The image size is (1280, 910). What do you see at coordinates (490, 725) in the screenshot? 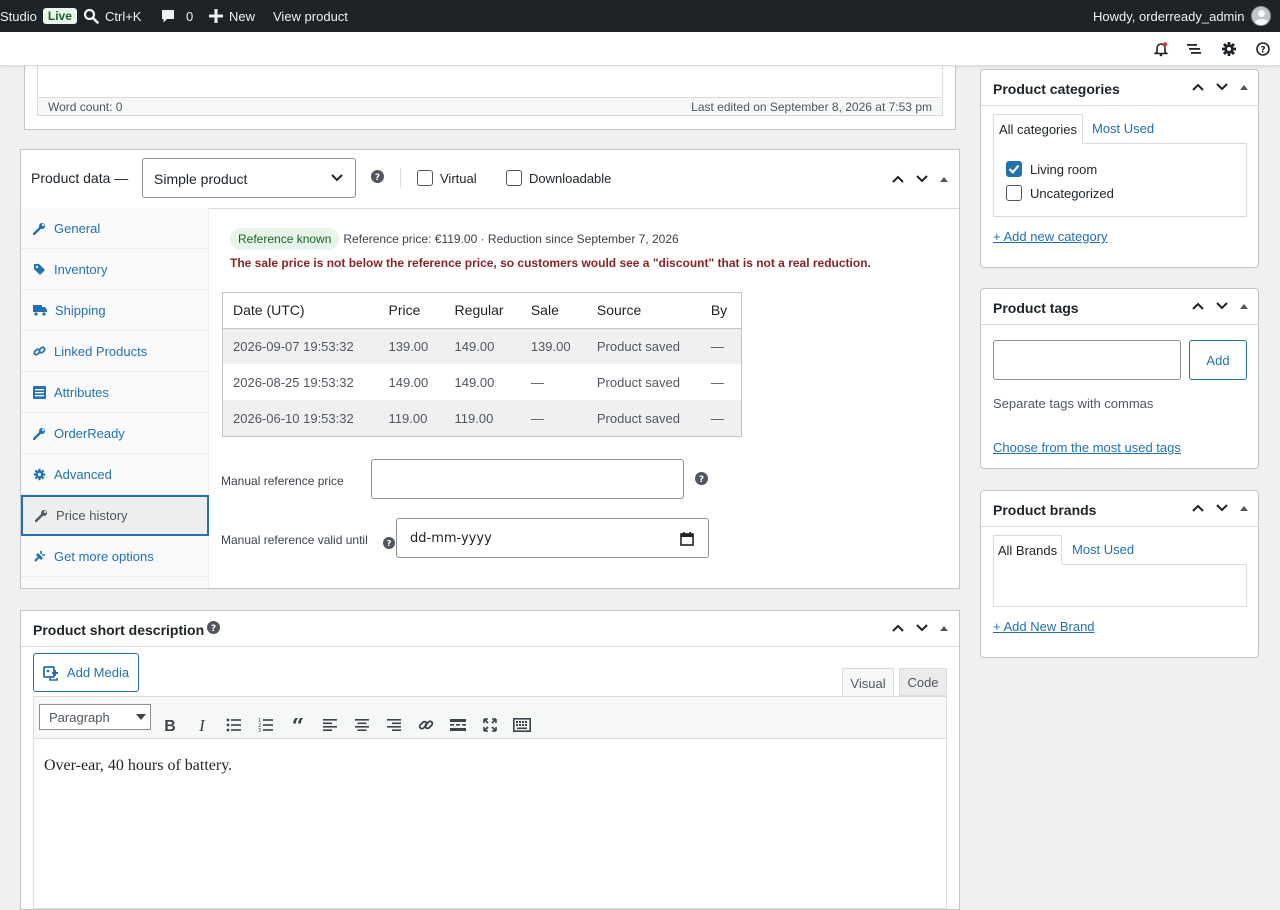
I see `fullscreen-icon` at bounding box center [490, 725].